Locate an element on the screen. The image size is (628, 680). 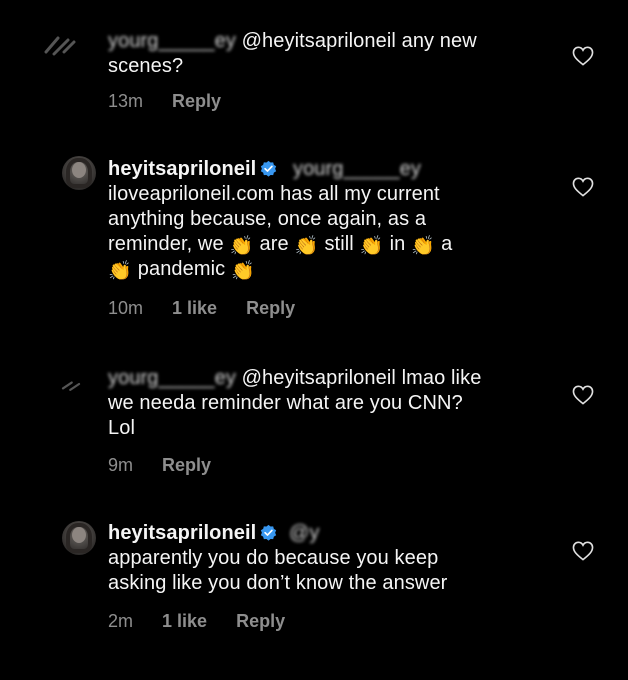
comment-3-meta: 9m Reply is located at coordinates (171, 465).